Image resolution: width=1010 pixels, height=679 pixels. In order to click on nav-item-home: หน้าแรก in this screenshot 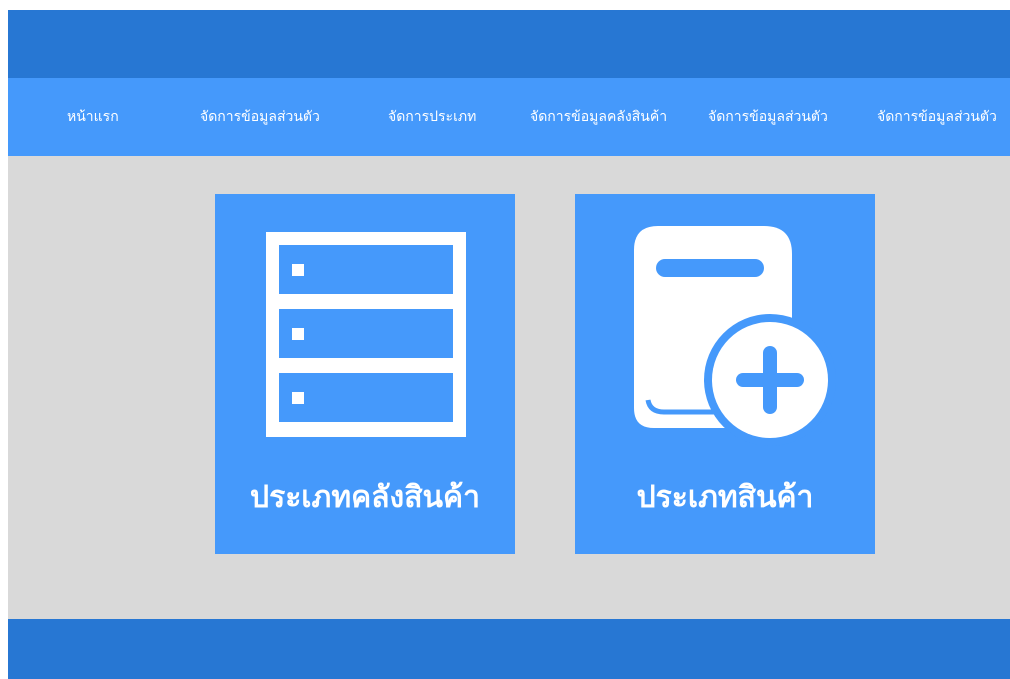, I will do `click(93, 117)`.